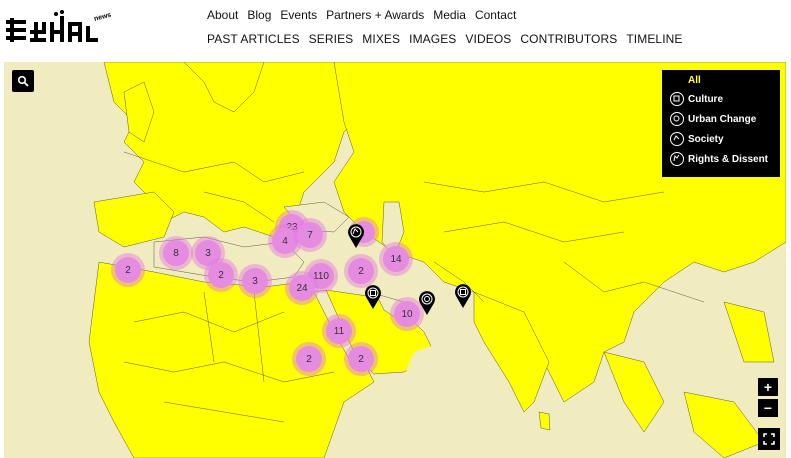  I want to click on legend-label: Rights & Dissent, so click(728, 159).